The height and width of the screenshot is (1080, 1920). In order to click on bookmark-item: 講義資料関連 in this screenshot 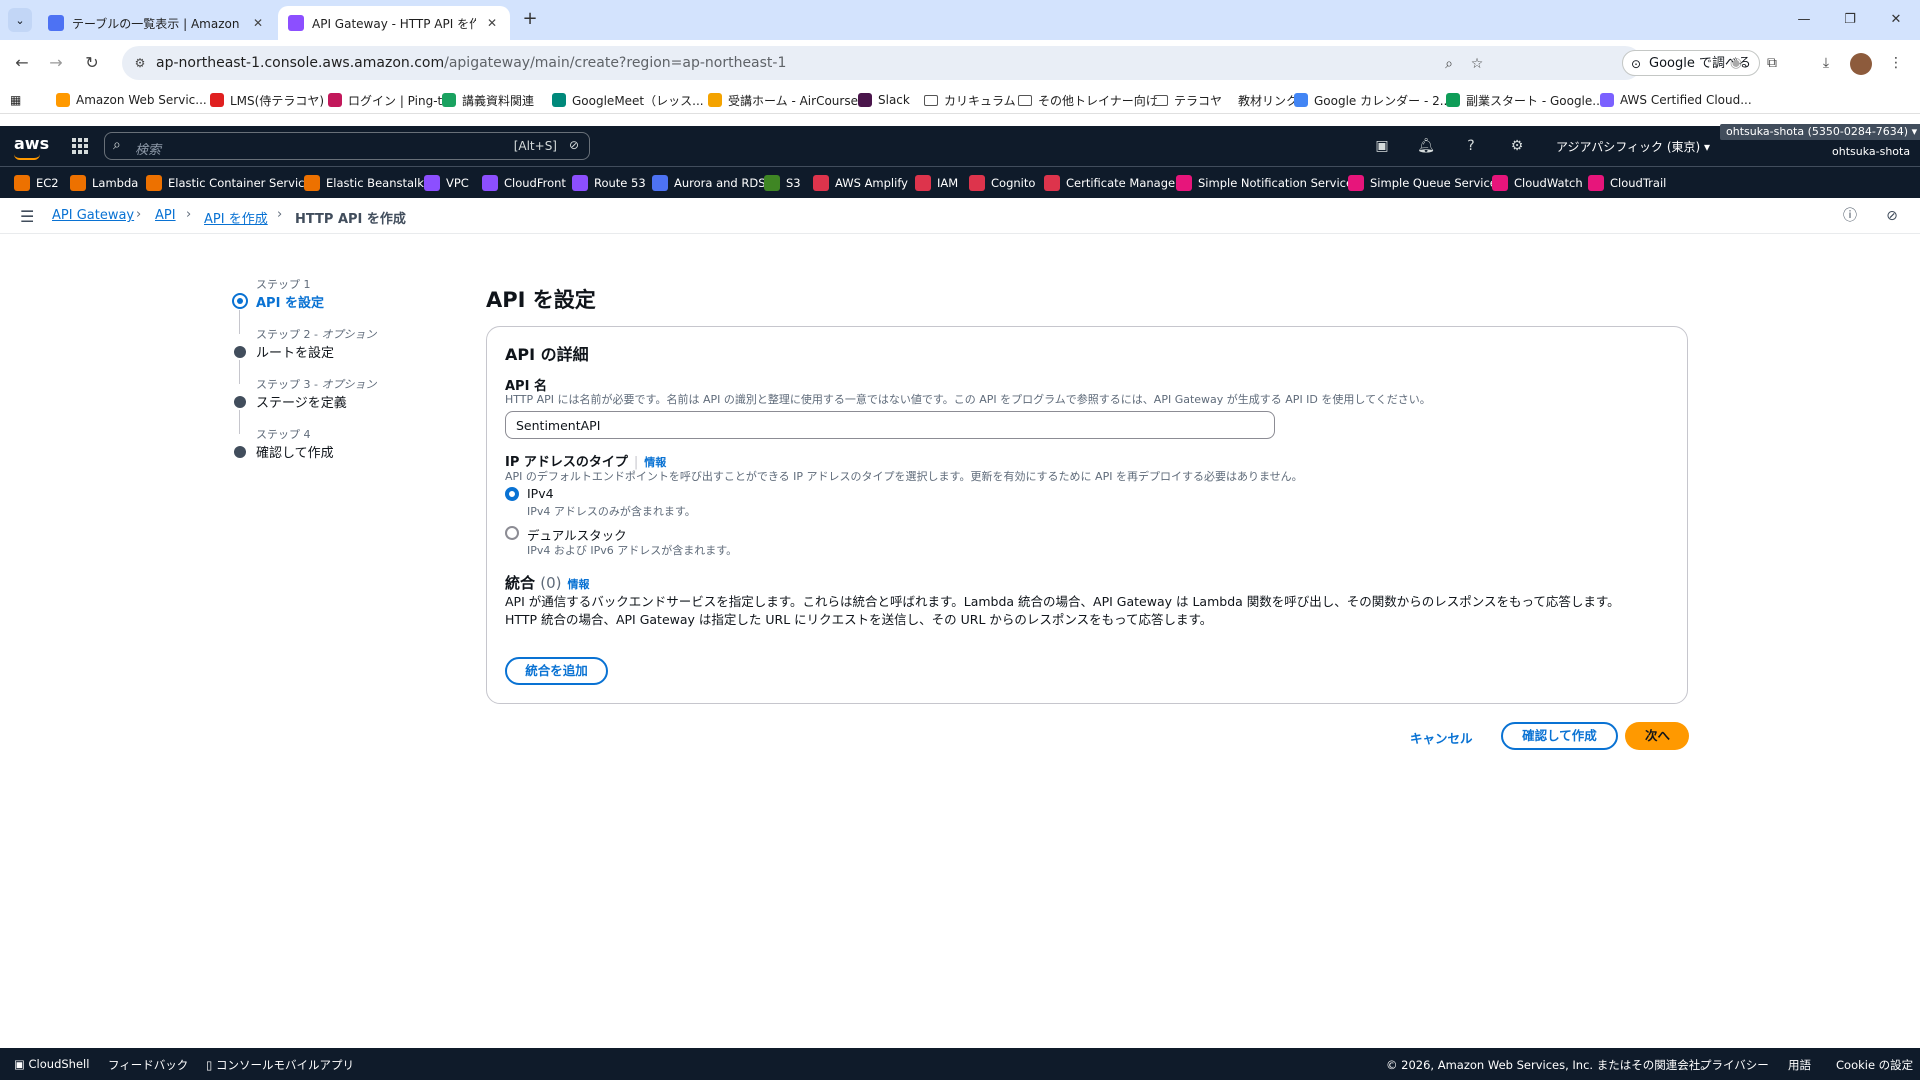, I will do `click(488, 100)`.